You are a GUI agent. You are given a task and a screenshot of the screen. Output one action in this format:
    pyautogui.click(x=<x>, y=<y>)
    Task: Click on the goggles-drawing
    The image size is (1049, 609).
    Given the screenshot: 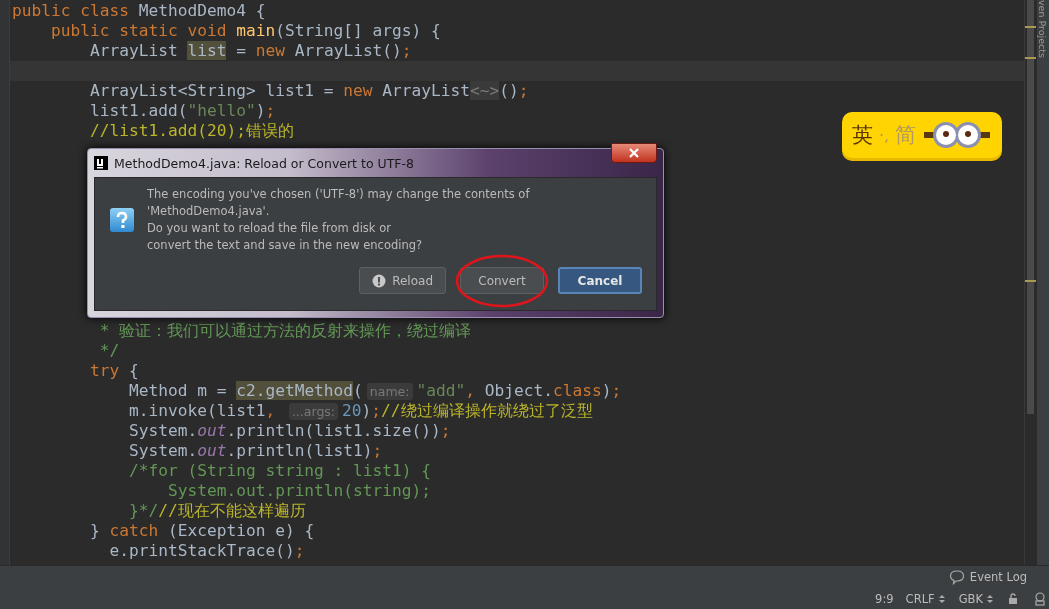 What is the action you would take?
    pyautogui.click(x=957, y=135)
    